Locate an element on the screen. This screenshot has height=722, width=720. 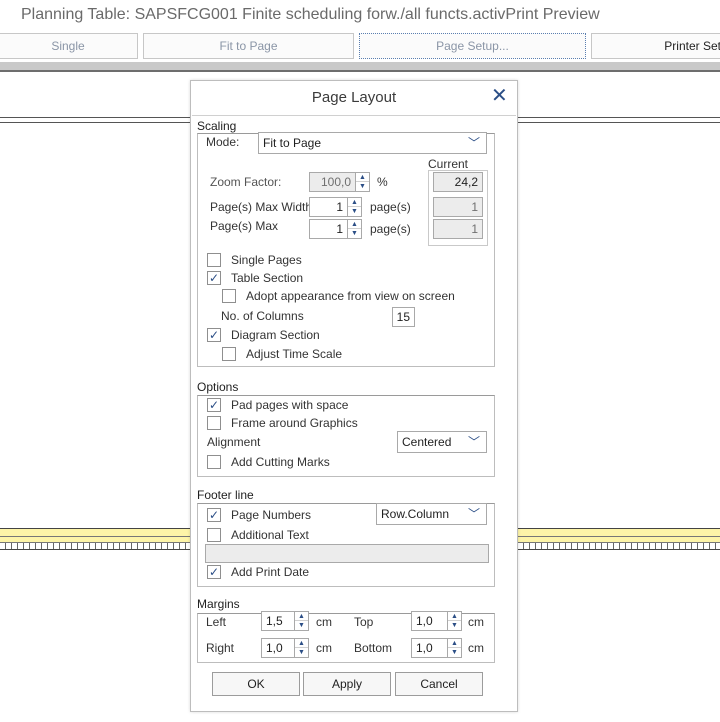
top-margin-label: Top is located at coordinates (364, 622).